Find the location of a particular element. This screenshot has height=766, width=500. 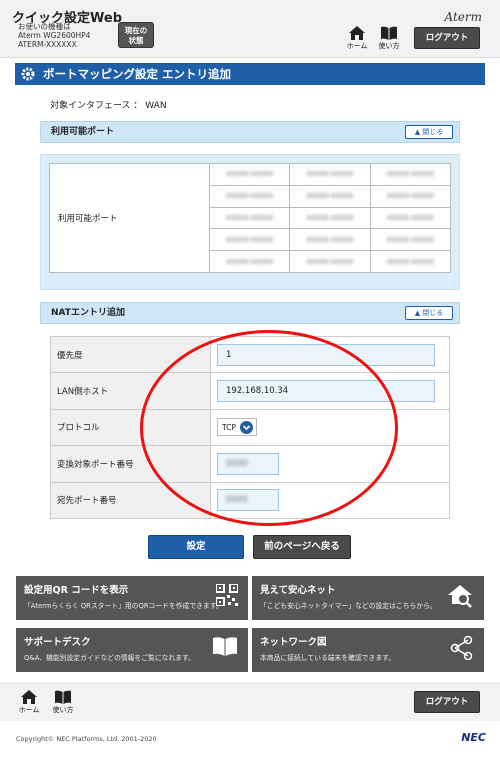

nec-logo: NEC is located at coordinates (473, 737).